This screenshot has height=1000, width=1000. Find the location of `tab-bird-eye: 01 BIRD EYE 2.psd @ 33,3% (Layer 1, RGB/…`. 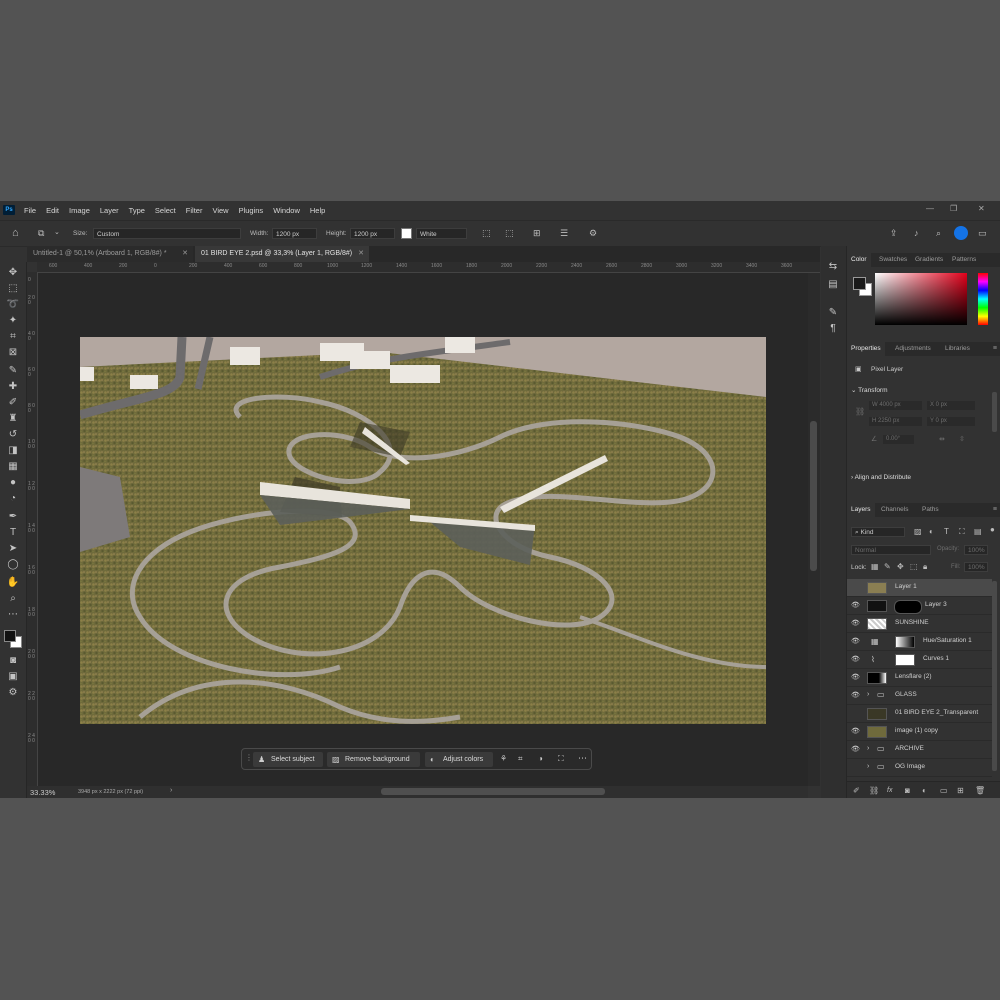

tab-bird-eye: 01 BIRD EYE 2.psd @ 33,3% (Layer 1, RGB/… is located at coordinates (282, 254).